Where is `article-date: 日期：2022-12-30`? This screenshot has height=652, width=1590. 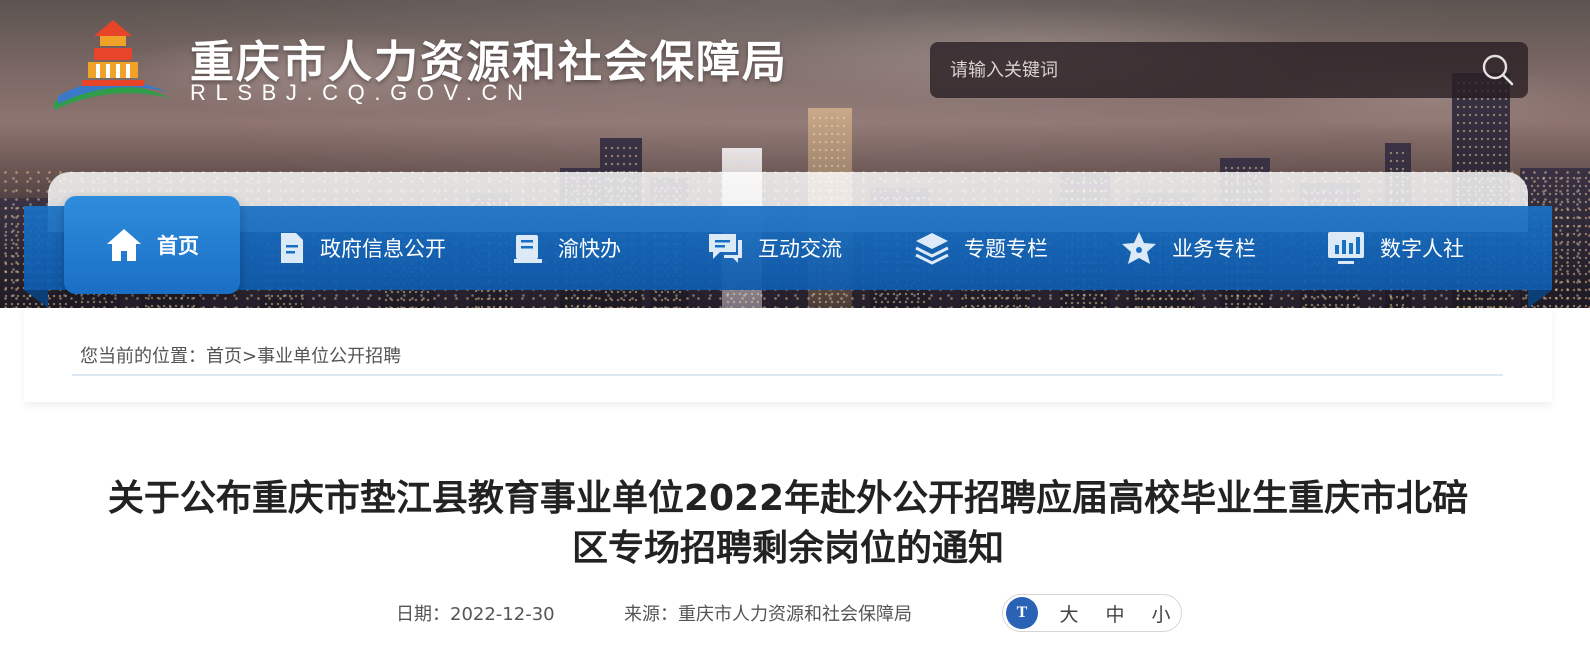
article-date: 日期：2022-12-30 is located at coordinates (475, 614).